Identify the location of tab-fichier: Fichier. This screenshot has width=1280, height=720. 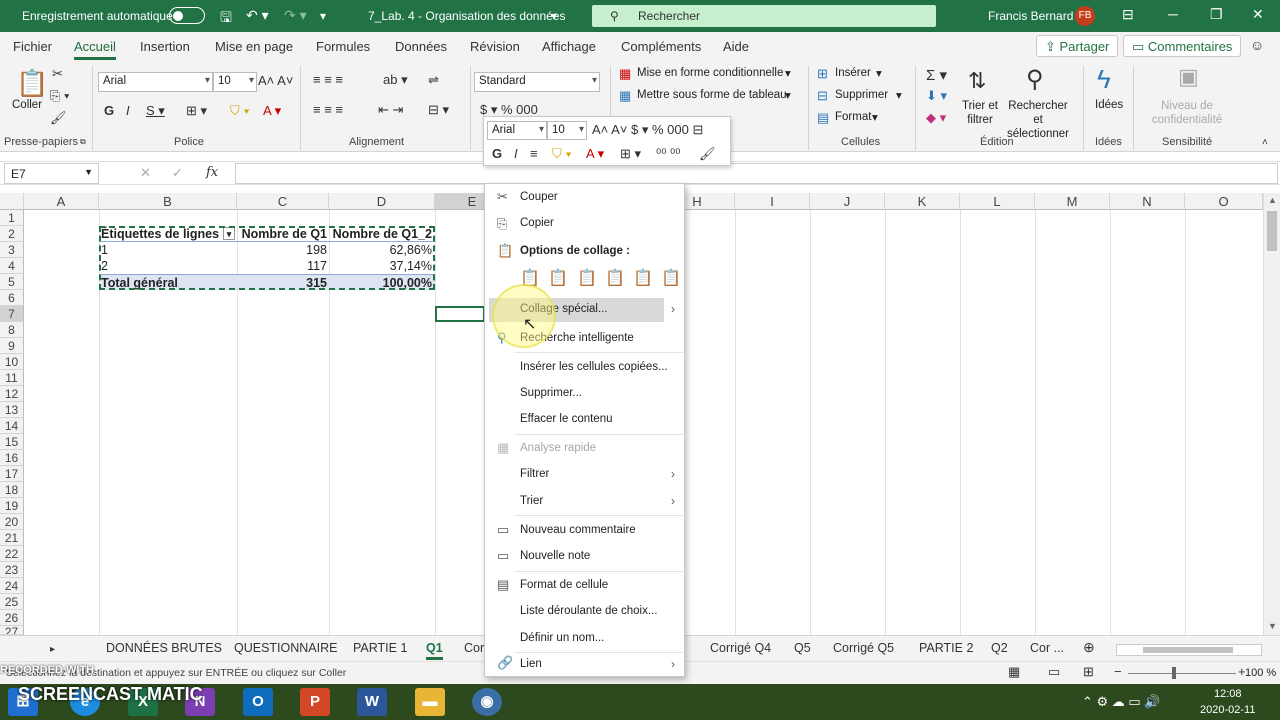
(32, 46).